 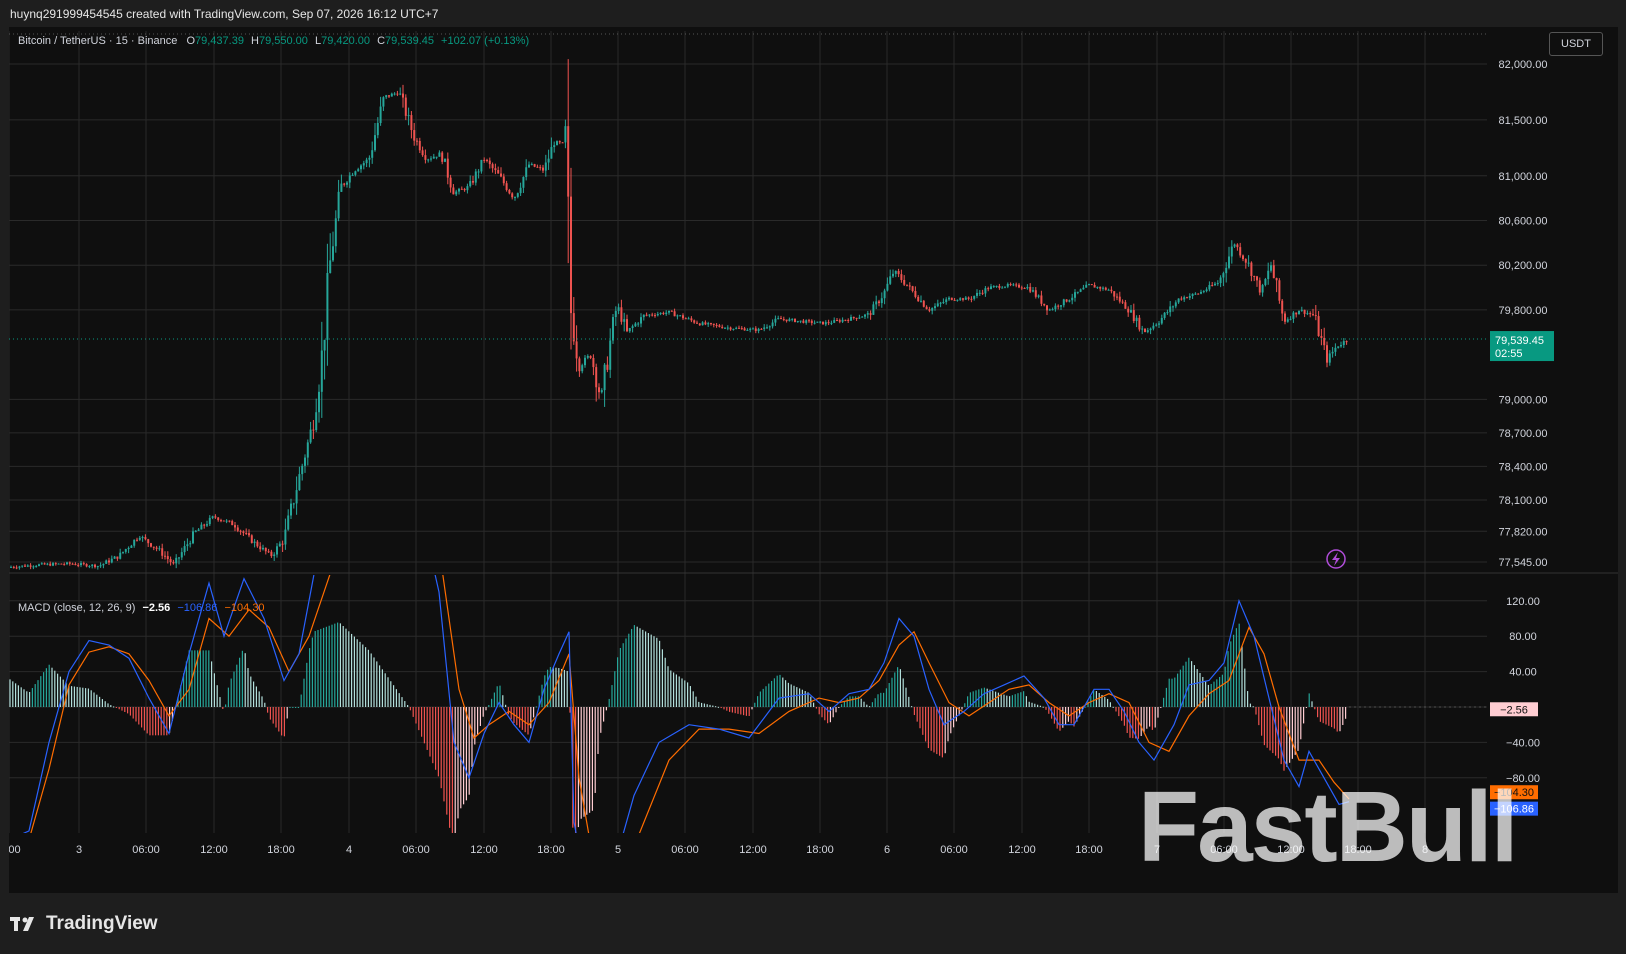 What do you see at coordinates (1523, 434) in the screenshot?
I see `price-tick-label: 78,700.00` at bounding box center [1523, 434].